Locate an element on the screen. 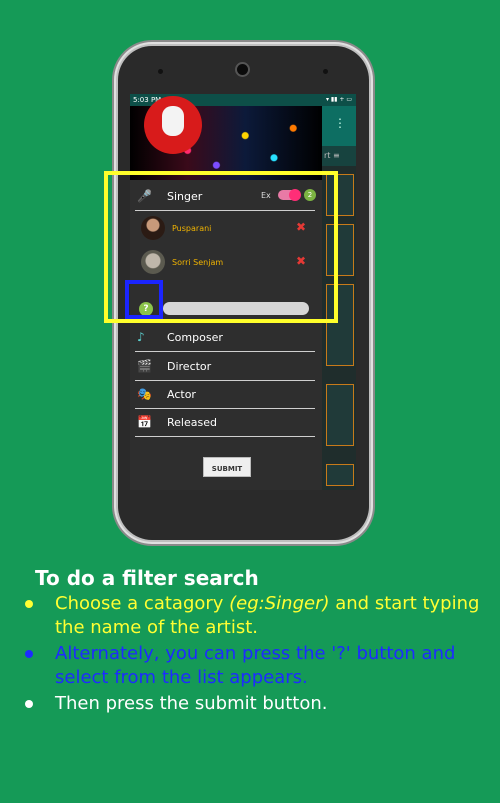  instructions-title: To do a filter search is located at coordinates (147, 578).